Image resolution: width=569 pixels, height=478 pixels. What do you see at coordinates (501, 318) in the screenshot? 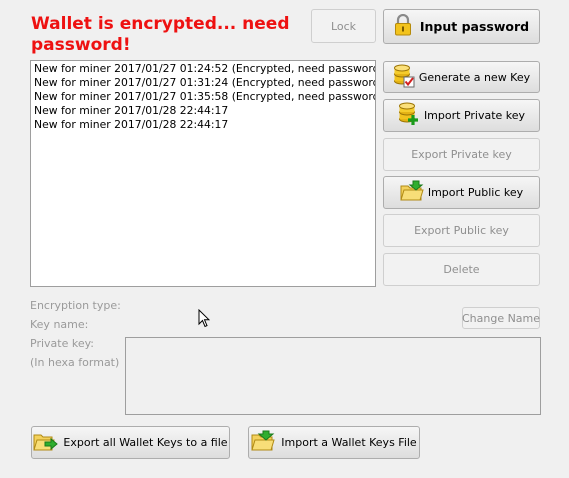
I see `change-name-button: Change Name` at bounding box center [501, 318].